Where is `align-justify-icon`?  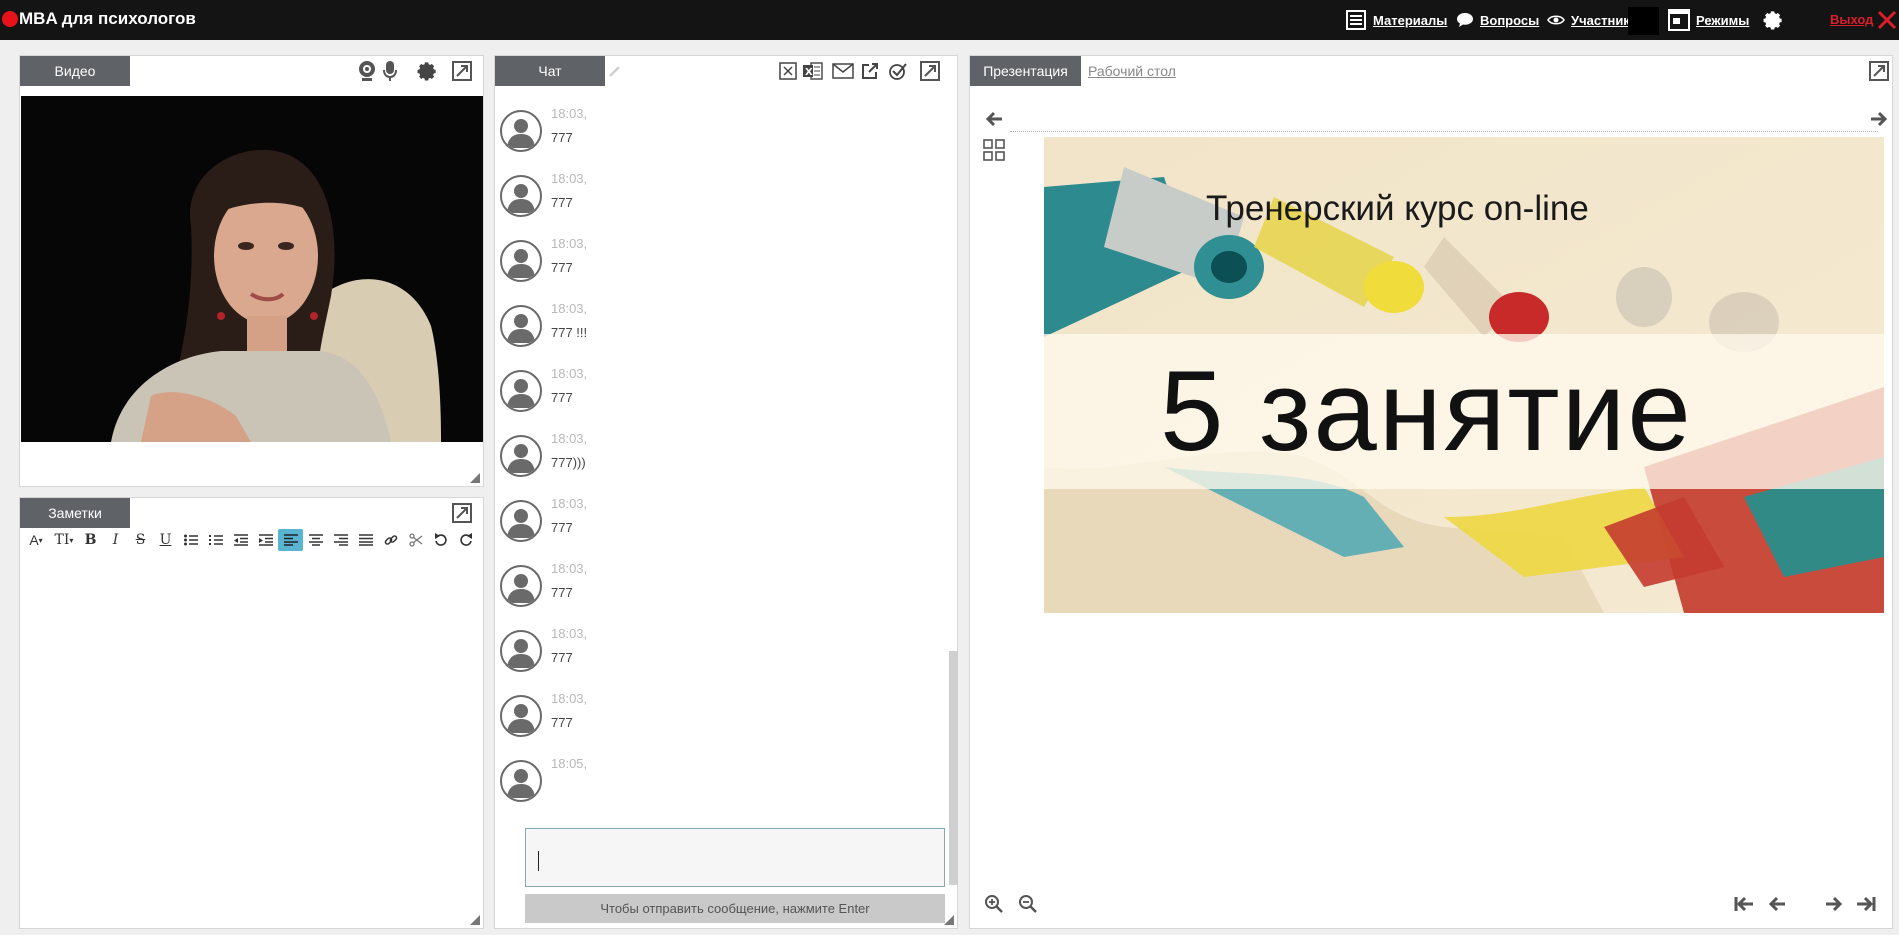
align-justify-icon is located at coordinates (365, 540).